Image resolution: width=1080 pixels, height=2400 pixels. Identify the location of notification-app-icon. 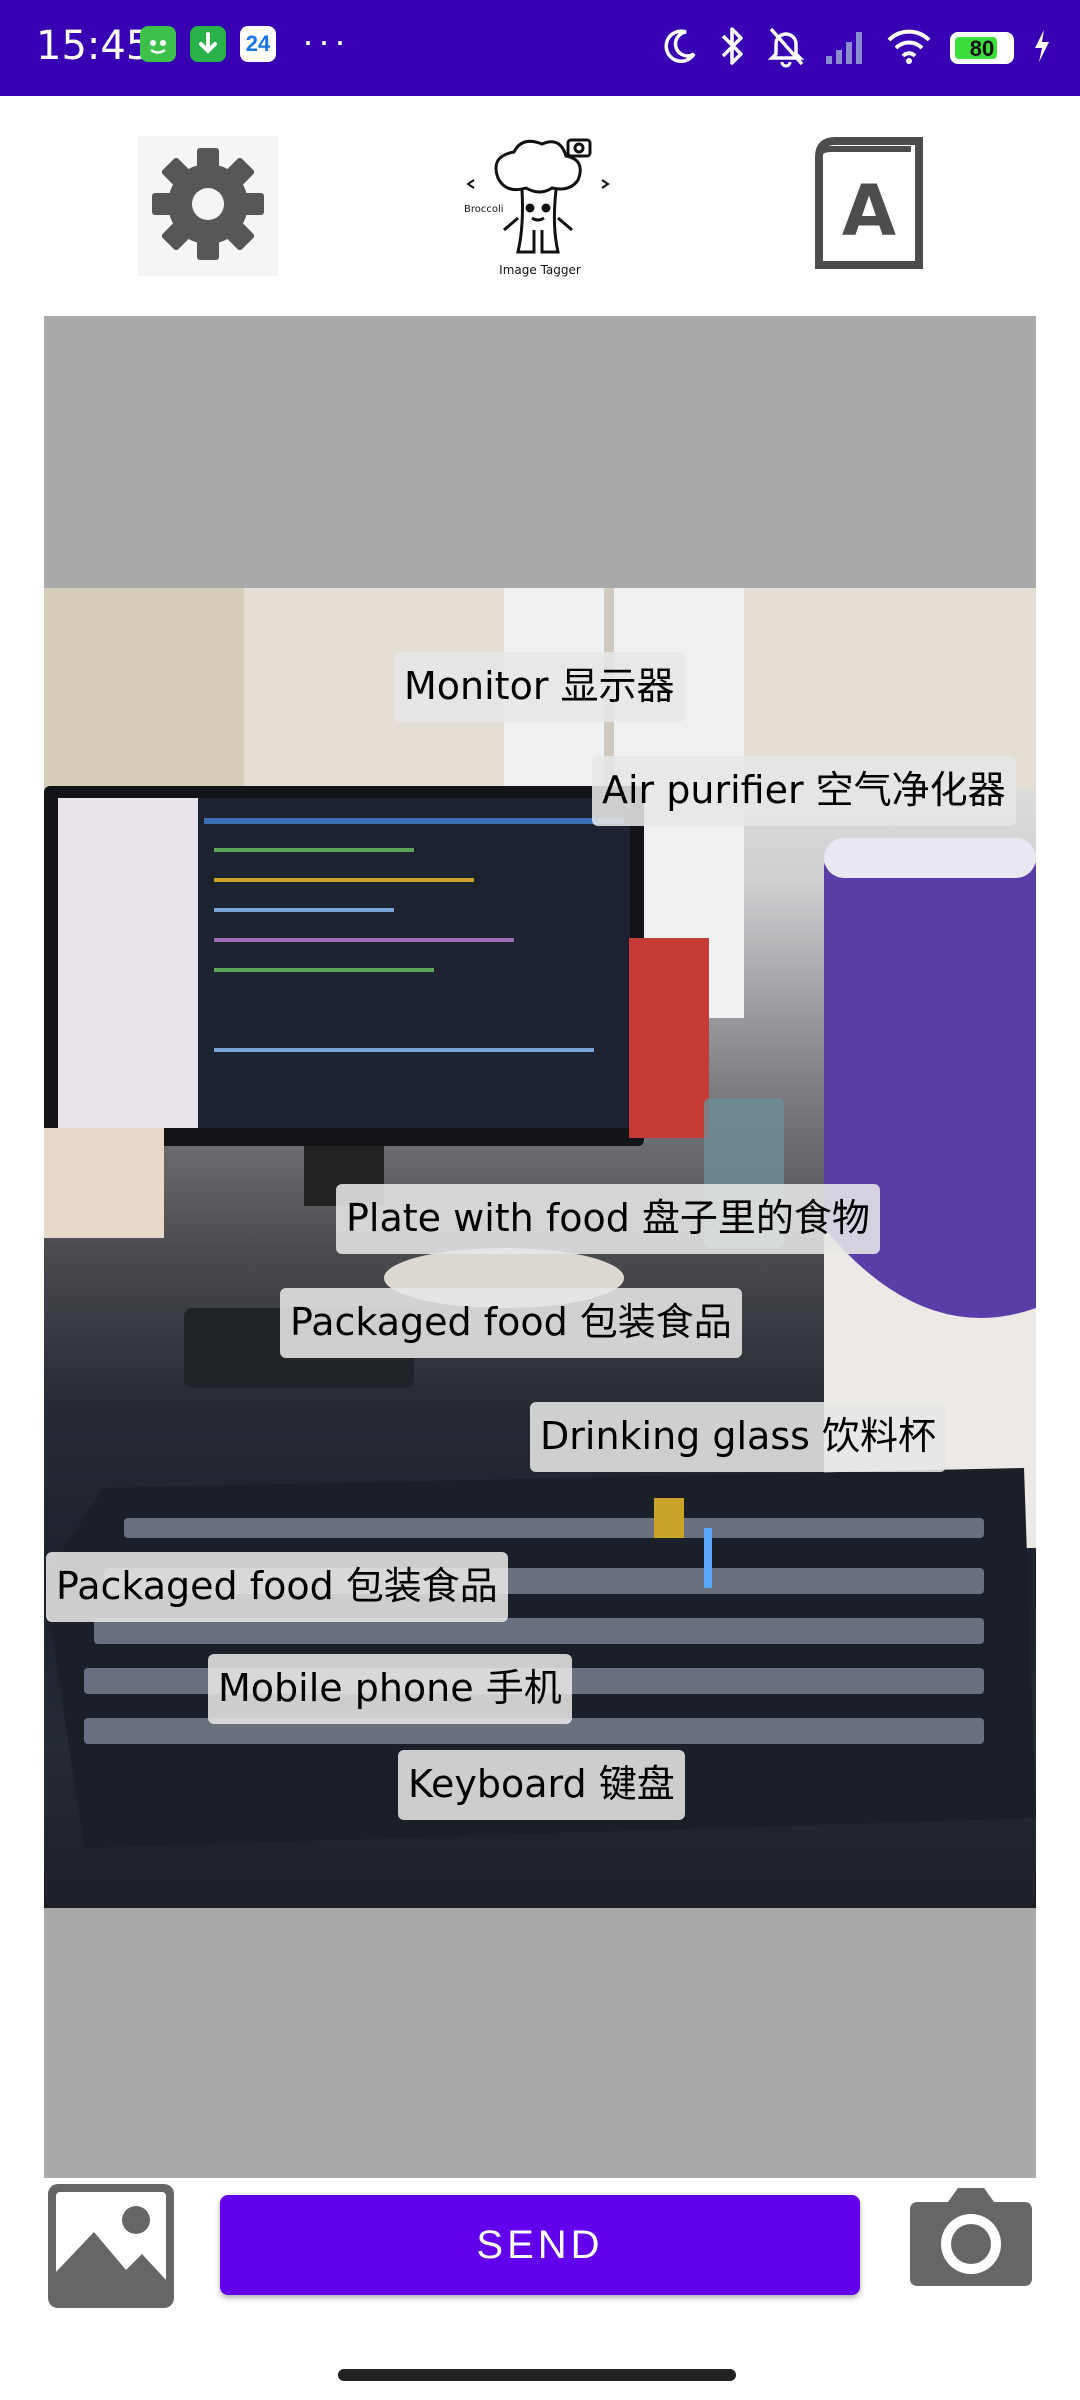
(158, 44).